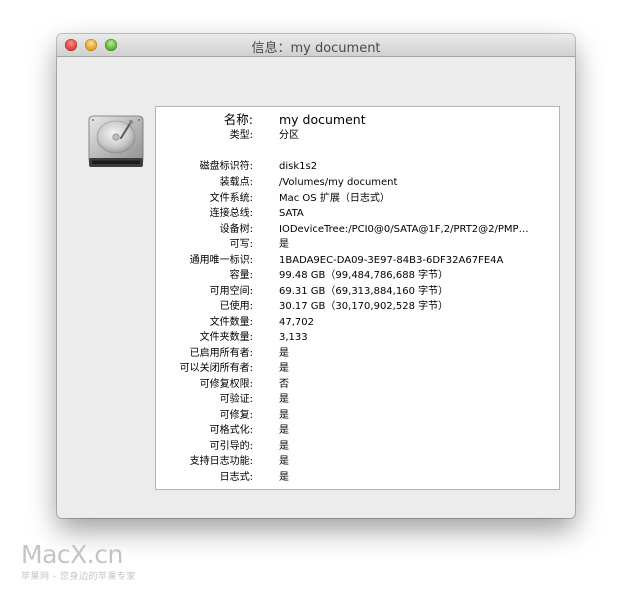 The height and width of the screenshot is (598, 632). What do you see at coordinates (78, 577) in the screenshot?
I see `watermark-tagline: 苹果网 - 您身边的苹果专家` at bounding box center [78, 577].